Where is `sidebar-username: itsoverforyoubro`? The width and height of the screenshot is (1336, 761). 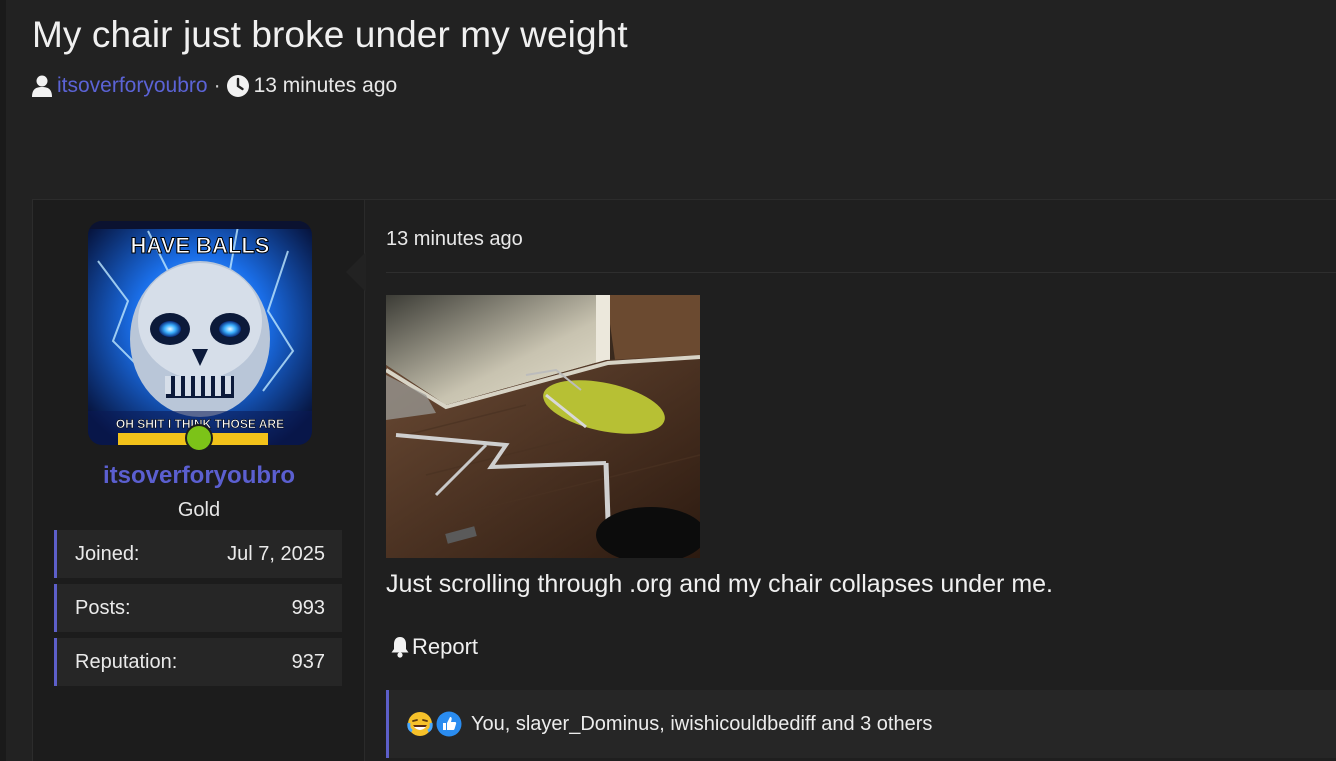
sidebar-username: itsoverforyoubro is located at coordinates (199, 476).